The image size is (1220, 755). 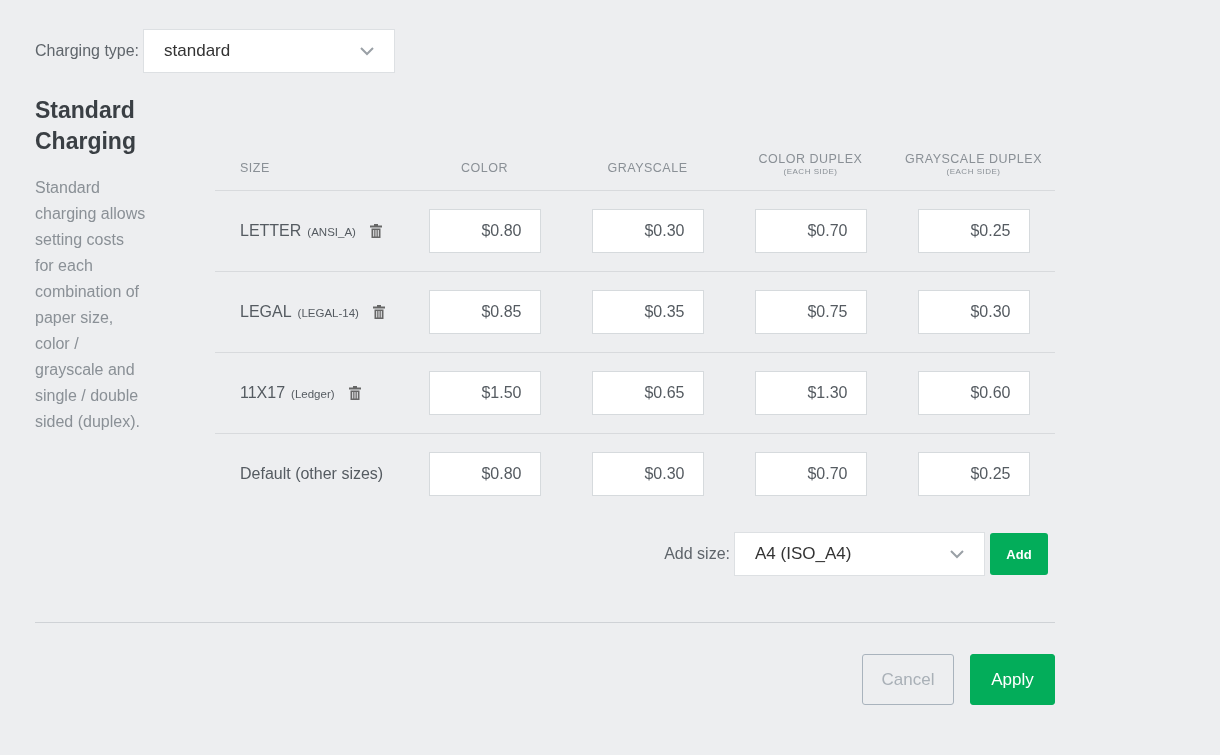 I want to click on column-header: COLOR DUPLEX (EACH SIDE), so click(x=810, y=151).